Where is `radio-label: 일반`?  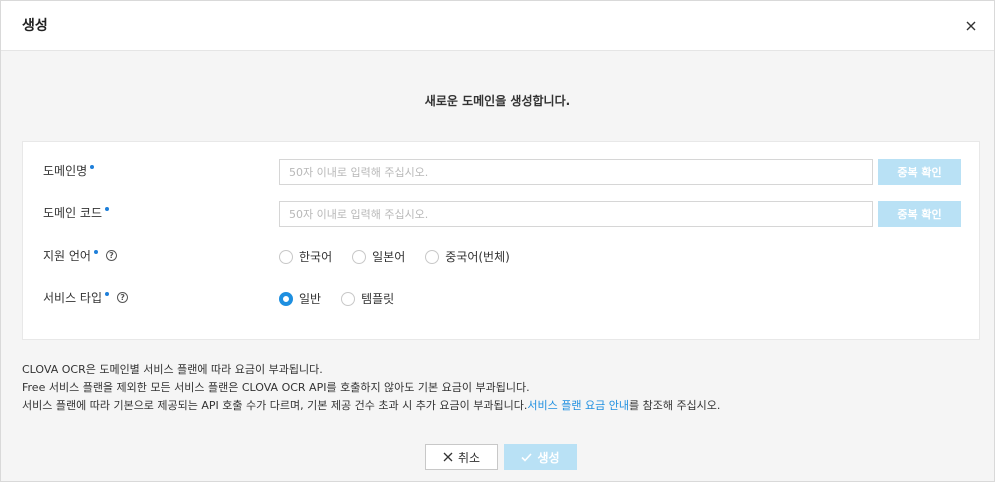
radio-label: 일반 is located at coordinates (310, 299).